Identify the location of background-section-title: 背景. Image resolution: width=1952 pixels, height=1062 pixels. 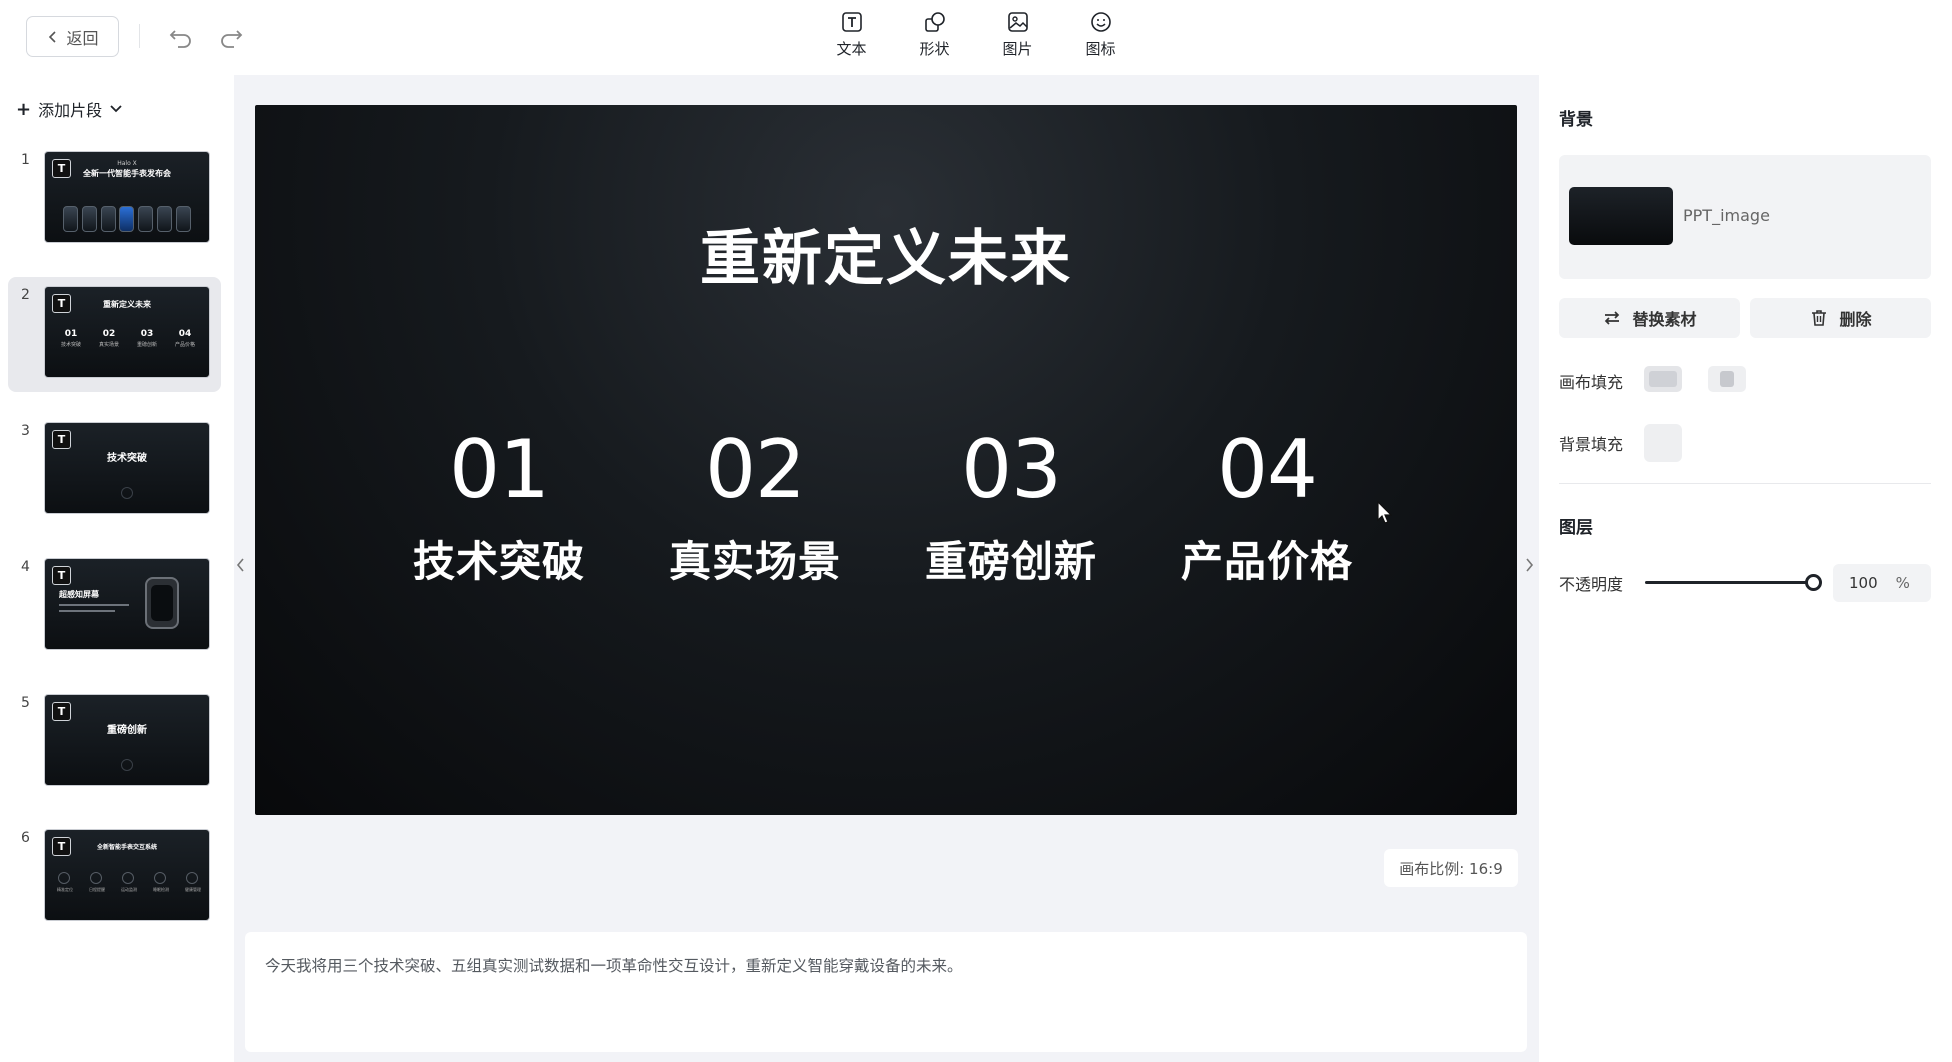
(1576, 120).